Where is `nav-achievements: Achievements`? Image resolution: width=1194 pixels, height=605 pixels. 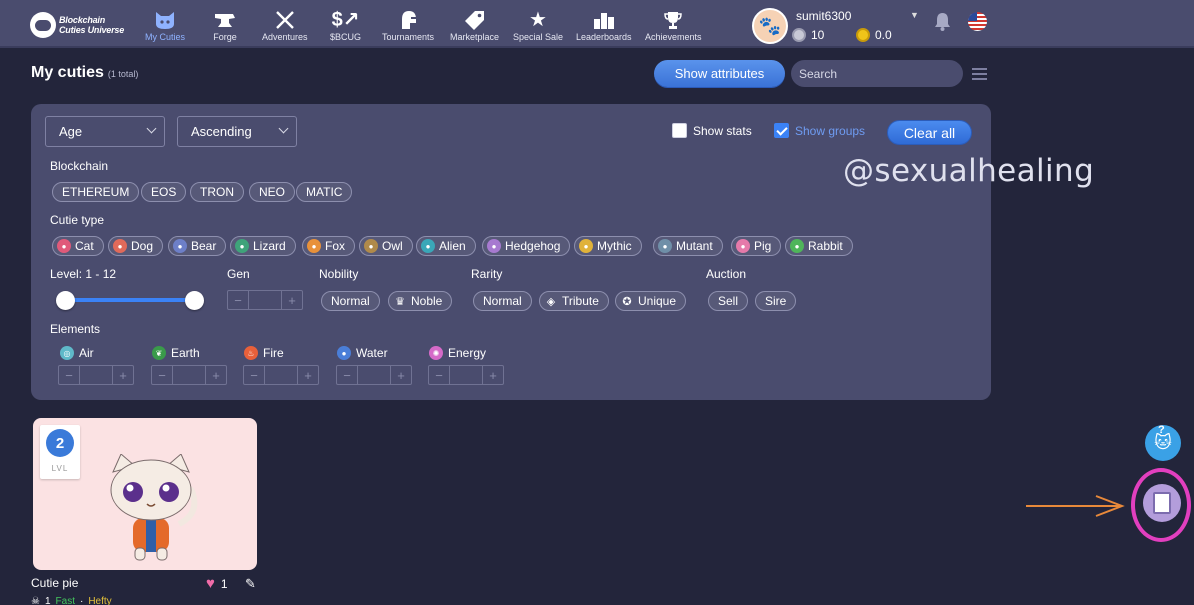
nav-achievements: Achievements is located at coordinates (673, 25).